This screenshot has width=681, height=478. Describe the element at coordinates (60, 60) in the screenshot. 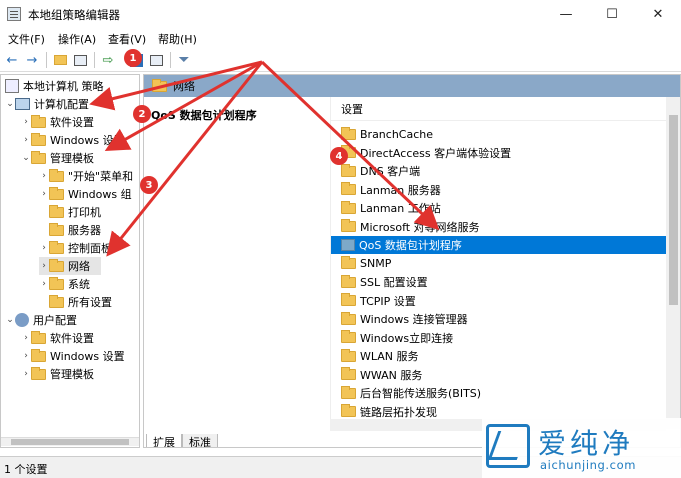

I see `up-folder-icon` at that location.